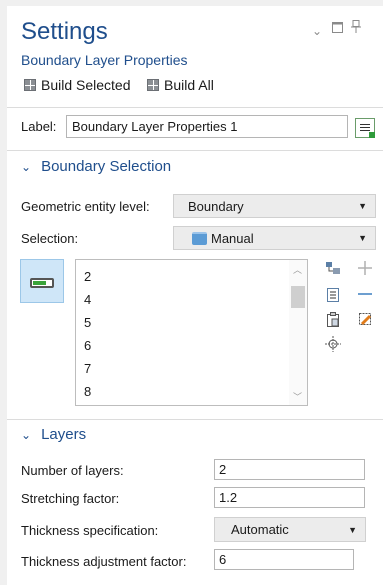 This screenshot has height=585, width=383. Describe the element at coordinates (64, 434) in the screenshot. I see `layers-title: Layers` at that location.